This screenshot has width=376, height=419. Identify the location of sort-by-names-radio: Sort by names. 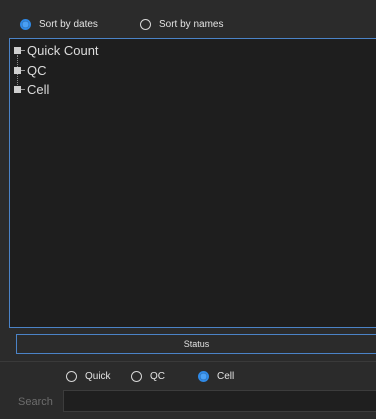
(181, 24).